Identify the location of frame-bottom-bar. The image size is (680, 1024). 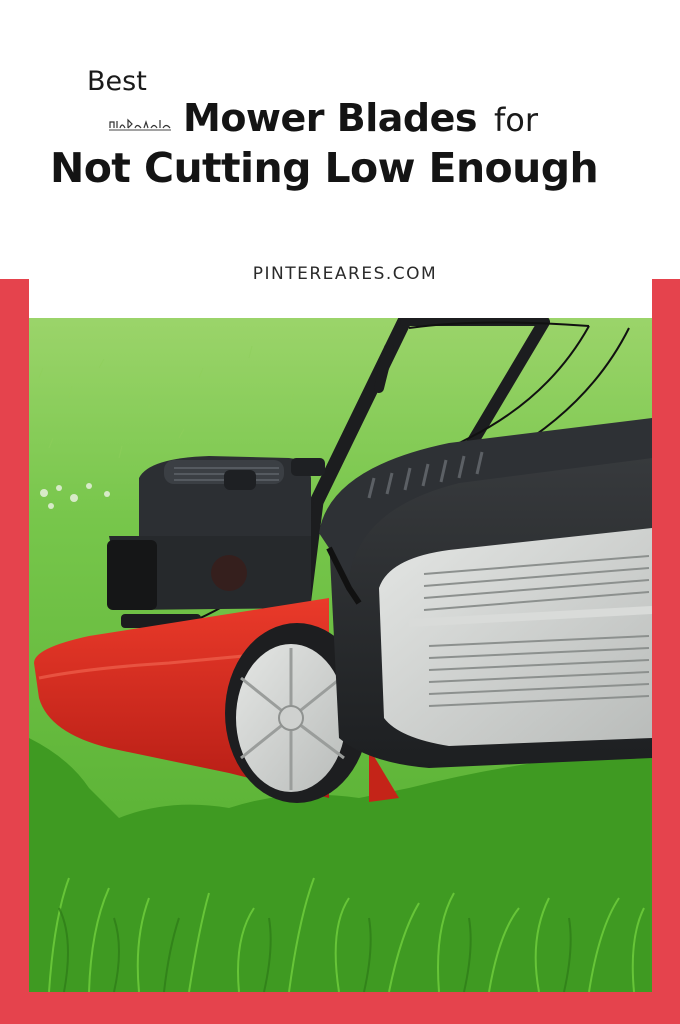
(340, 1008).